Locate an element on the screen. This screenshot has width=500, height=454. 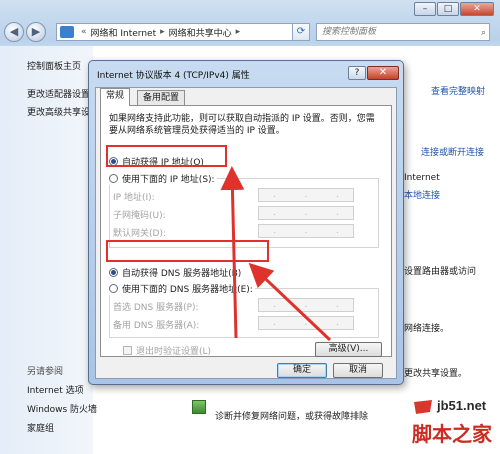
forward-button: ▶ is located at coordinates (36, 32).